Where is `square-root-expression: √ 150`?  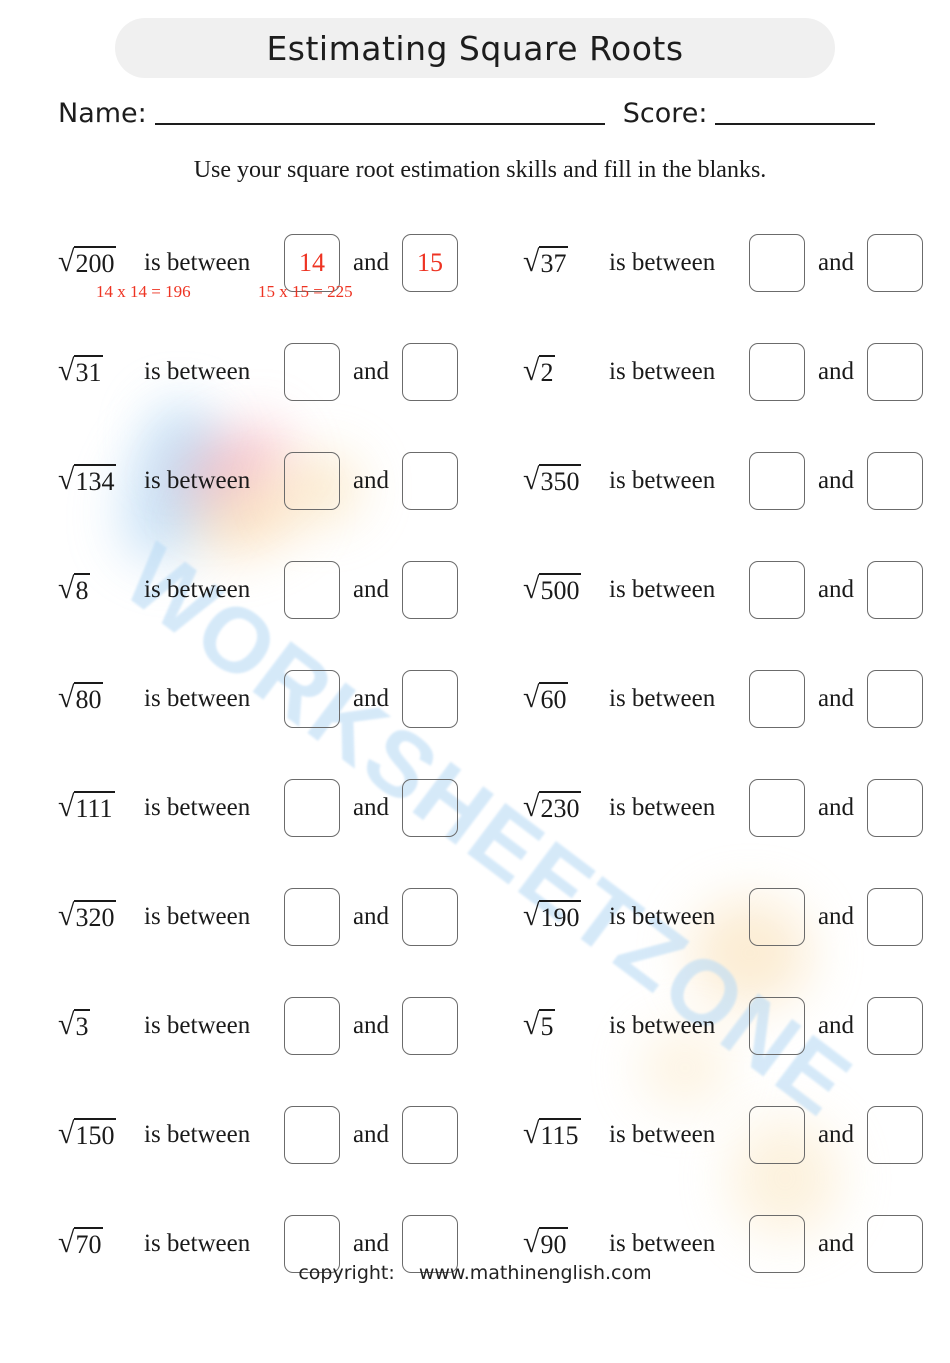
square-root-expression: √ 150 is located at coordinates (101, 1134).